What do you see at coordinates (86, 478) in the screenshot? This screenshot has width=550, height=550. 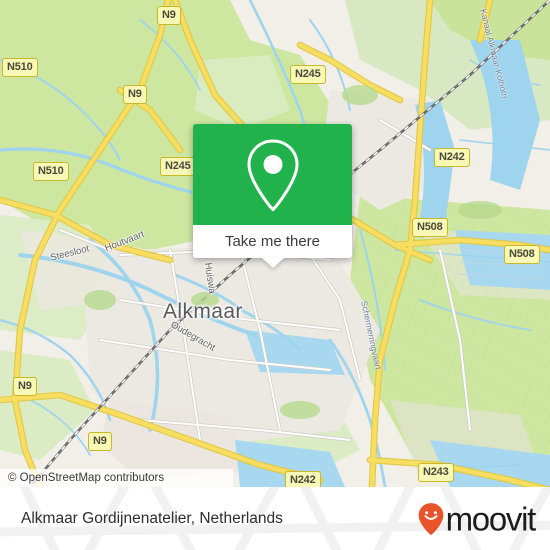 I see `osm-attribution-text: © OpenStreetMap contributors` at bounding box center [86, 478].